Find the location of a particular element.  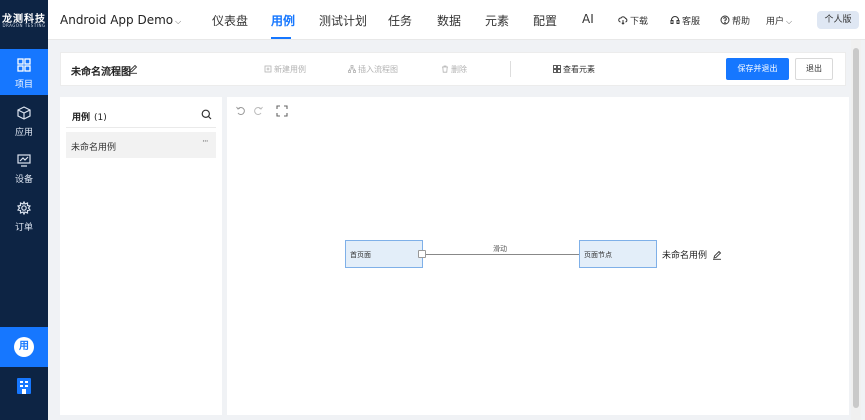

user-menu: 用户 ⌵ is located at coordinates (779, 20).